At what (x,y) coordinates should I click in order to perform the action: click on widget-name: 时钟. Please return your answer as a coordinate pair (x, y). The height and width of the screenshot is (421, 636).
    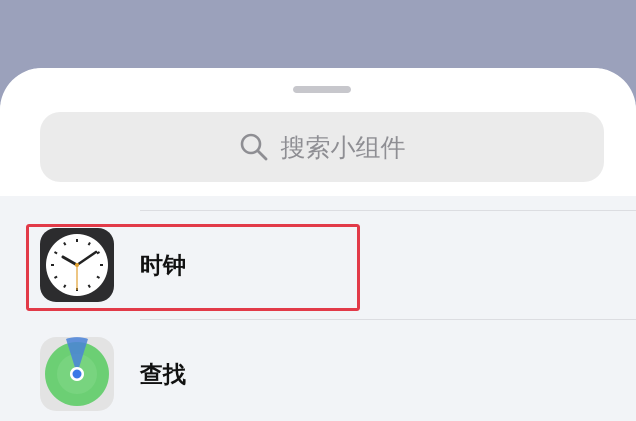
    Looking at the image, I should click on (163, 265).